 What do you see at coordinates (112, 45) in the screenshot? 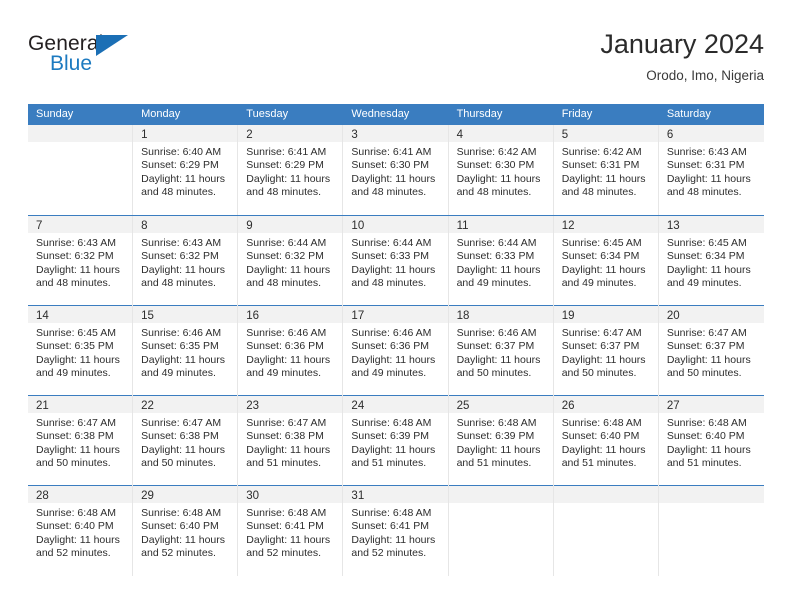
I see `blue-triangle-logo-icon` at bounding box center [112, 45].